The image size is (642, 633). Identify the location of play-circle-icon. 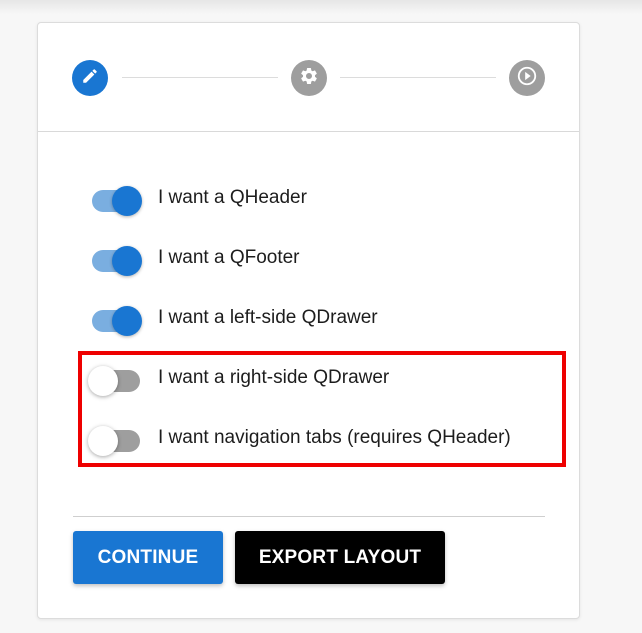
(527, 78).